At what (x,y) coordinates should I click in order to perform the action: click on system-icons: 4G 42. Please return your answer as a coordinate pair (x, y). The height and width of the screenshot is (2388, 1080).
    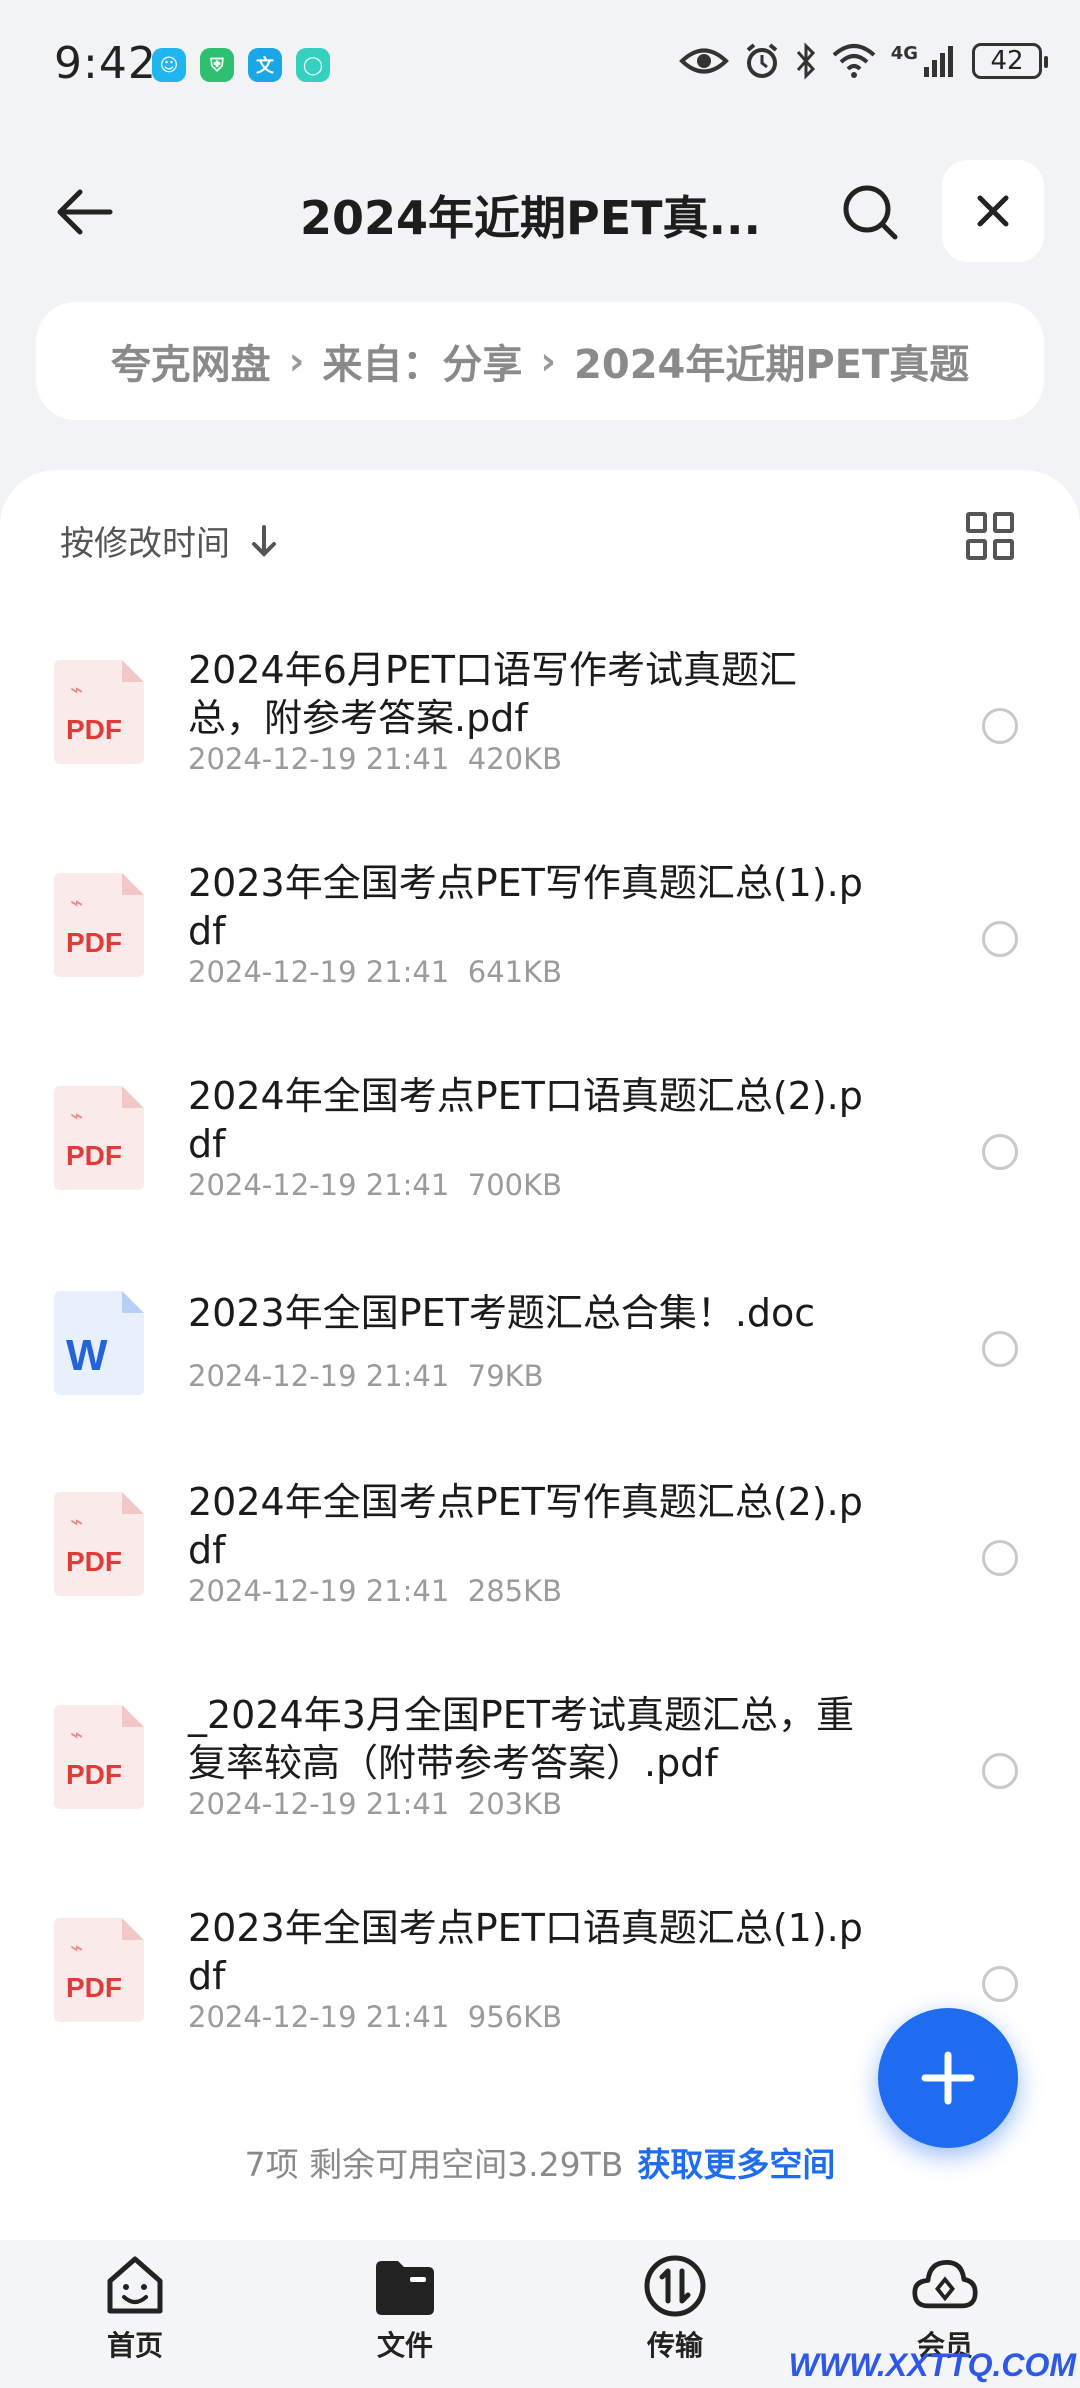
    Looking at the image, I should click on (863, 61).